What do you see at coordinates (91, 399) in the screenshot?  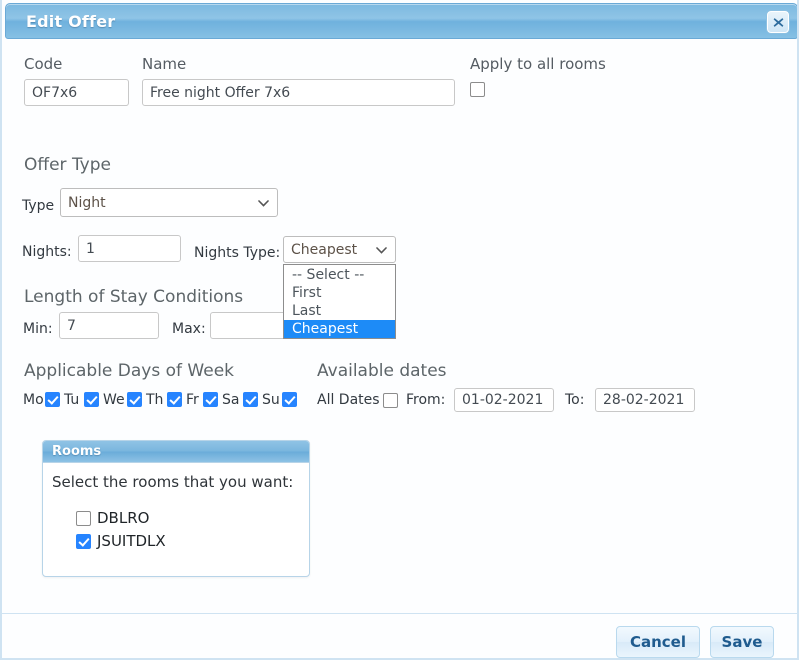 I see `day-checkbox-tu` at bounding box center [91, 399].